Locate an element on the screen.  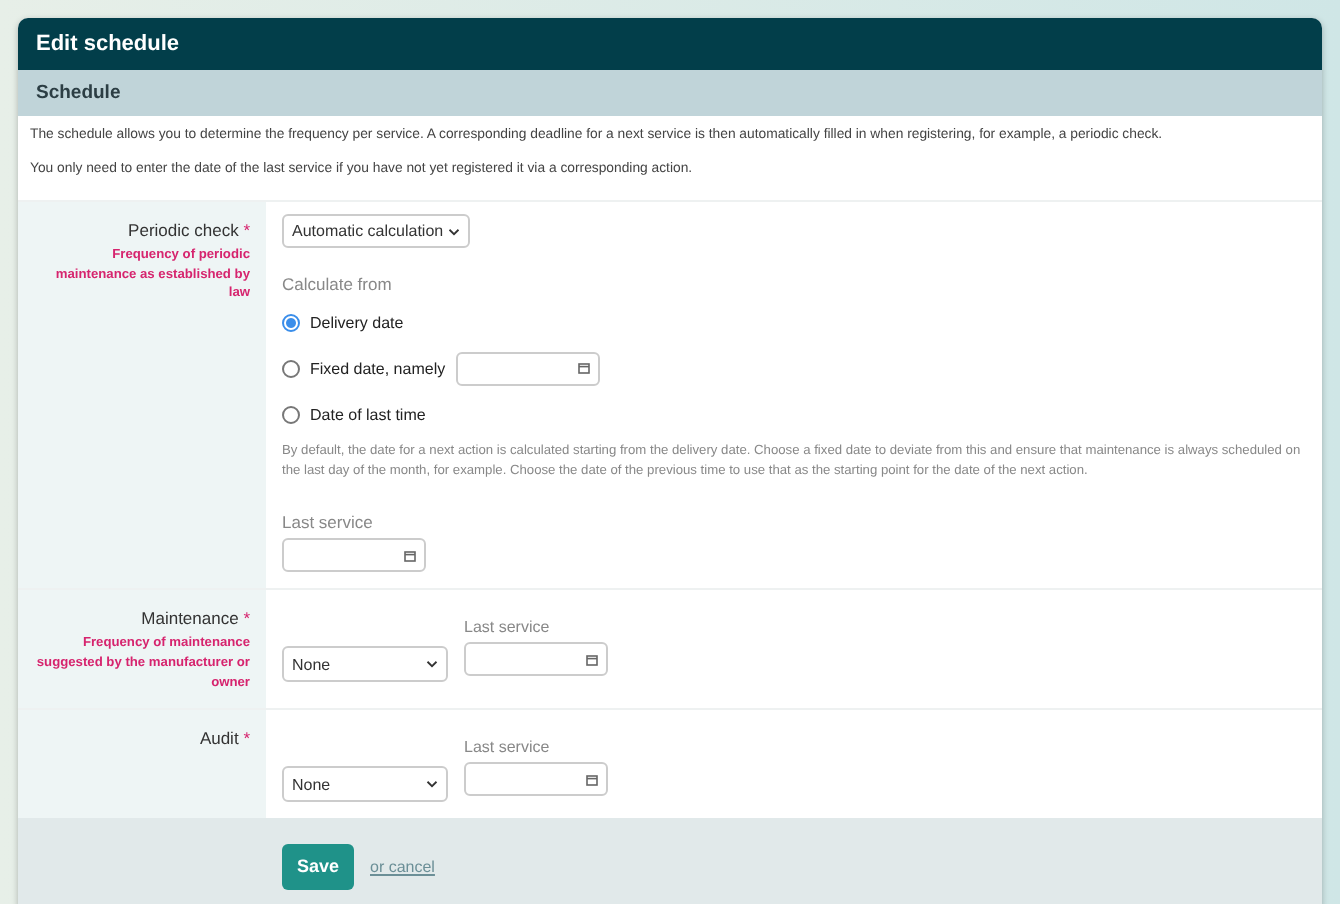
field-label: Maintenance * is located at coordinates (194, 618).